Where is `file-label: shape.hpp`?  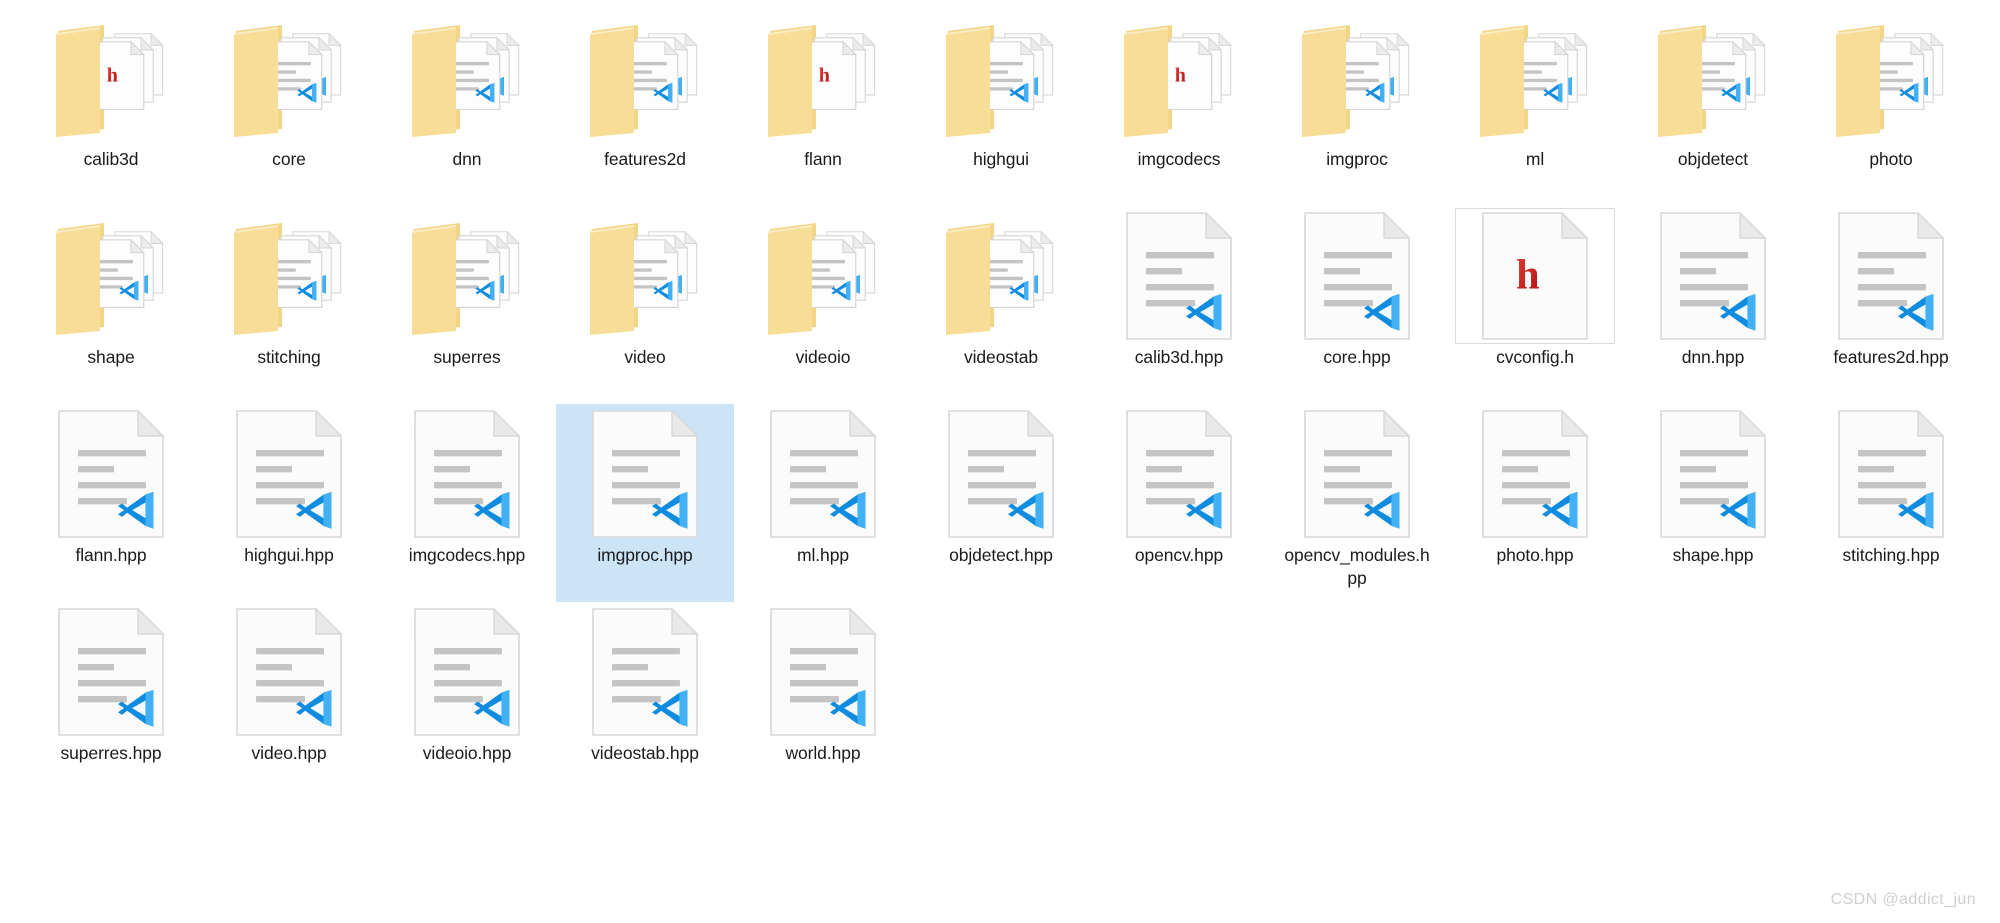
file-label: shape.hpp is located at coordinates (1713, 555).